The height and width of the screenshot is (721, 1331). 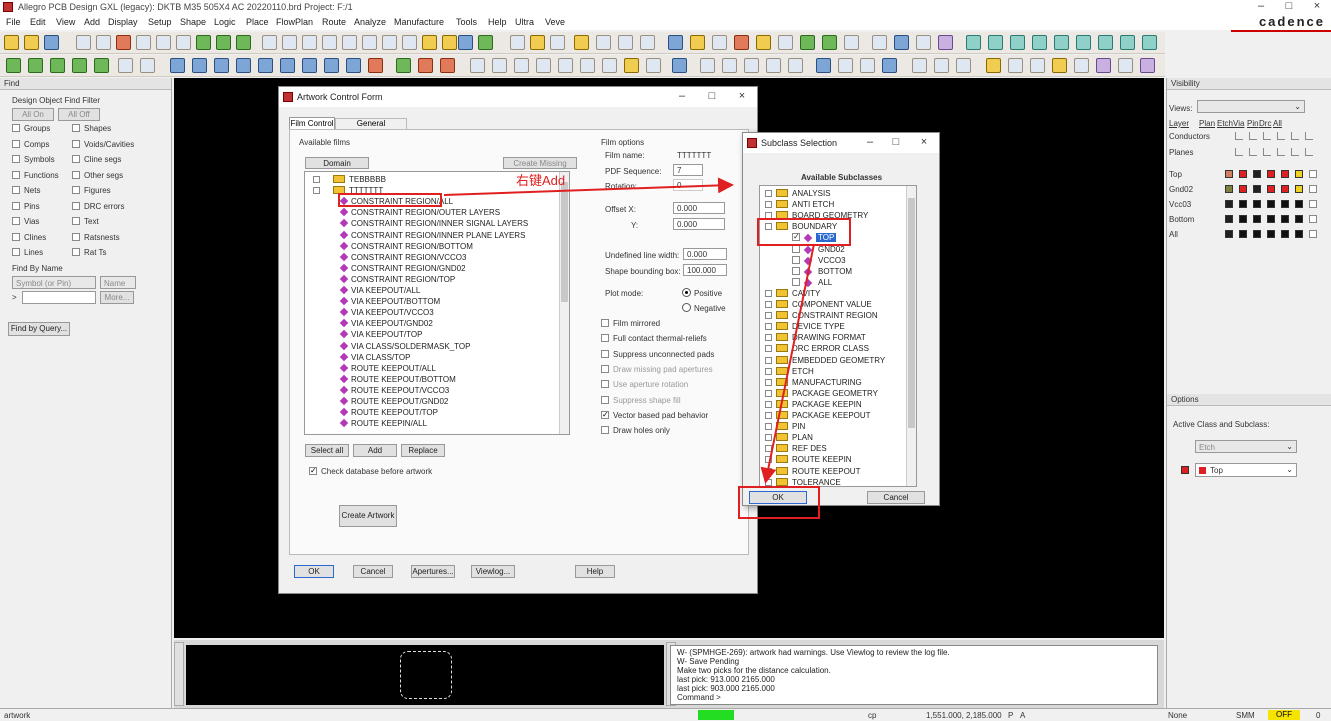 What do you see at coordinates (429, 42) in the screenshot?
I see `redraw-icon` at bounding box center [429, 42].